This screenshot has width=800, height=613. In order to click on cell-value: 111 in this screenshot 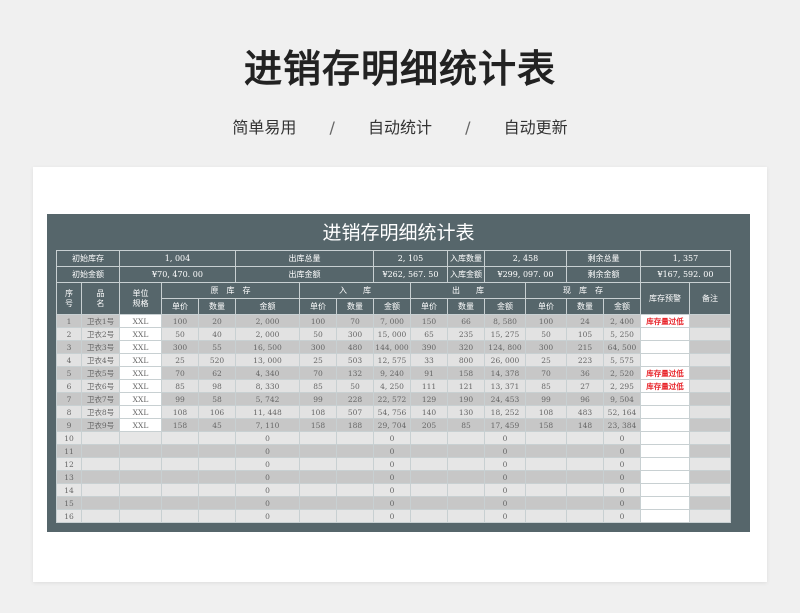, I will do `click(429, 386)`.